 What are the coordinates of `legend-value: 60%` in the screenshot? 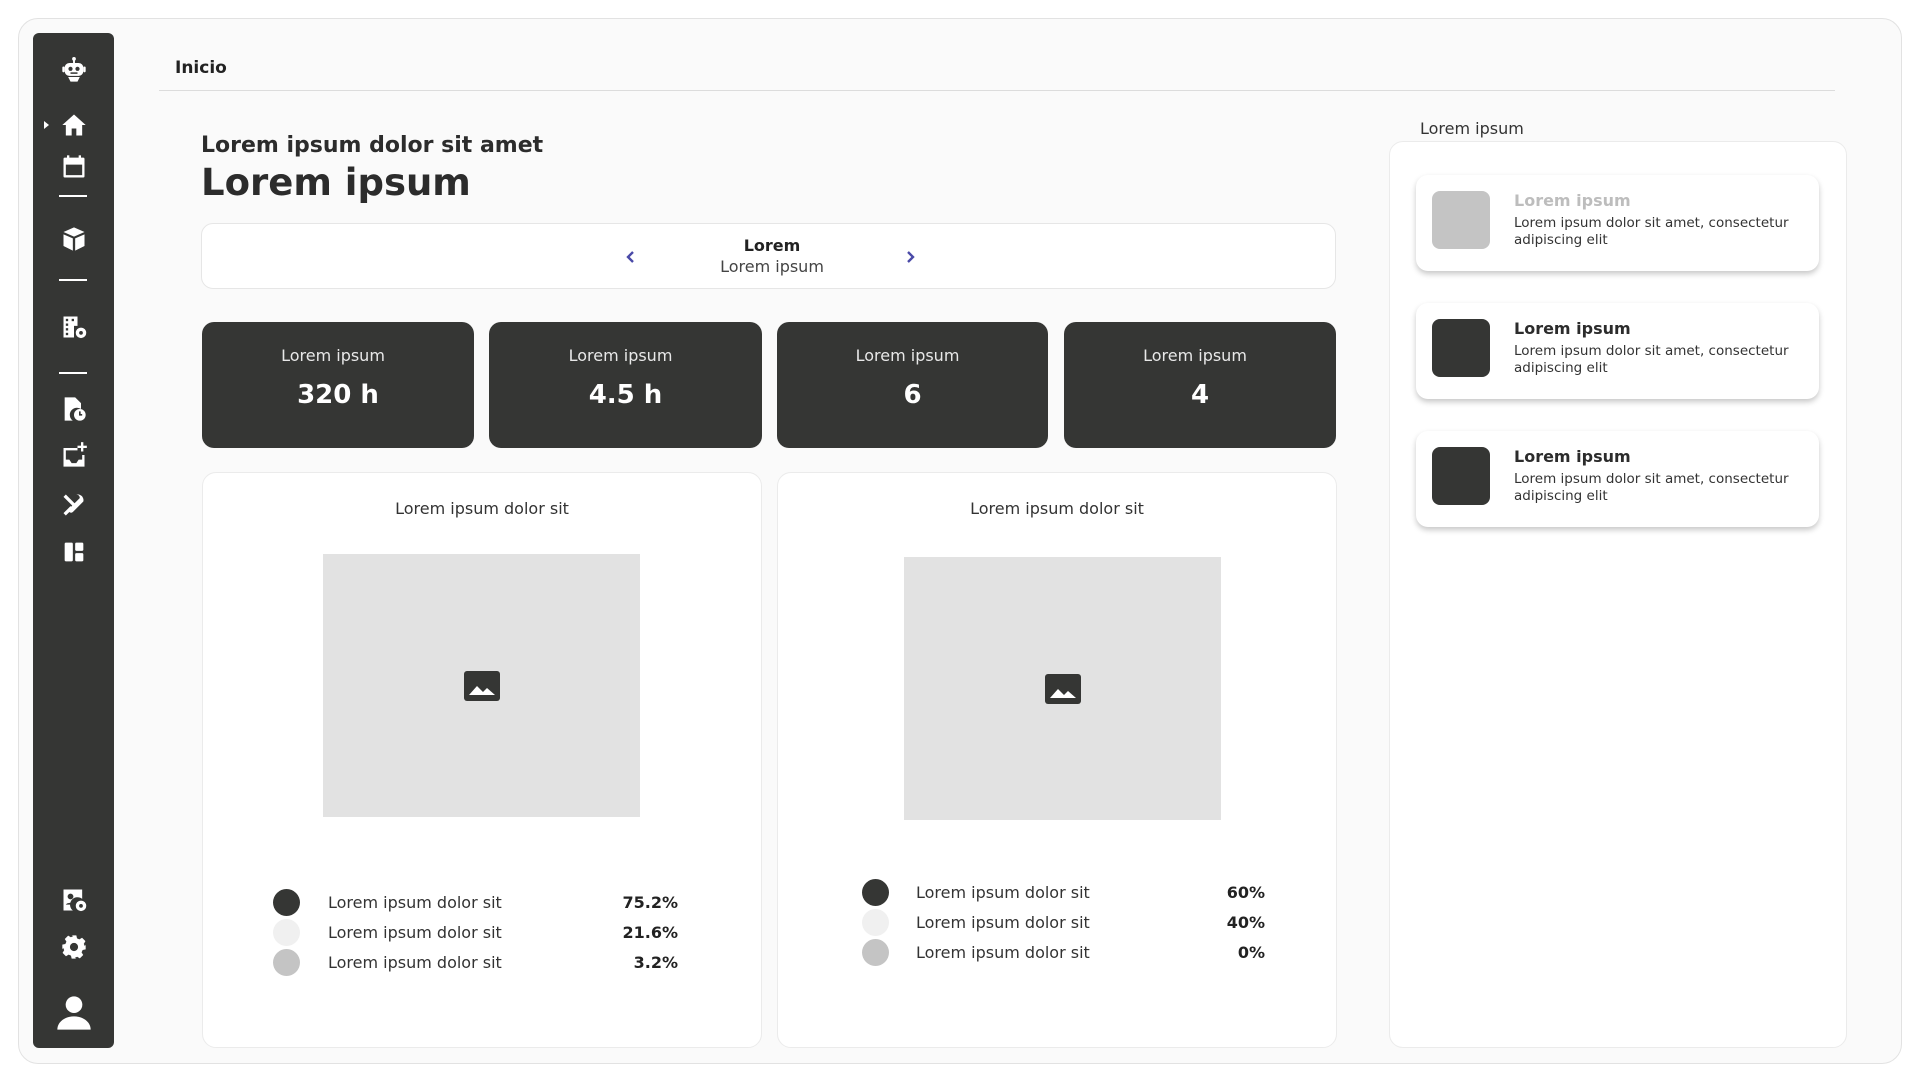 It's located at (1245, 892).